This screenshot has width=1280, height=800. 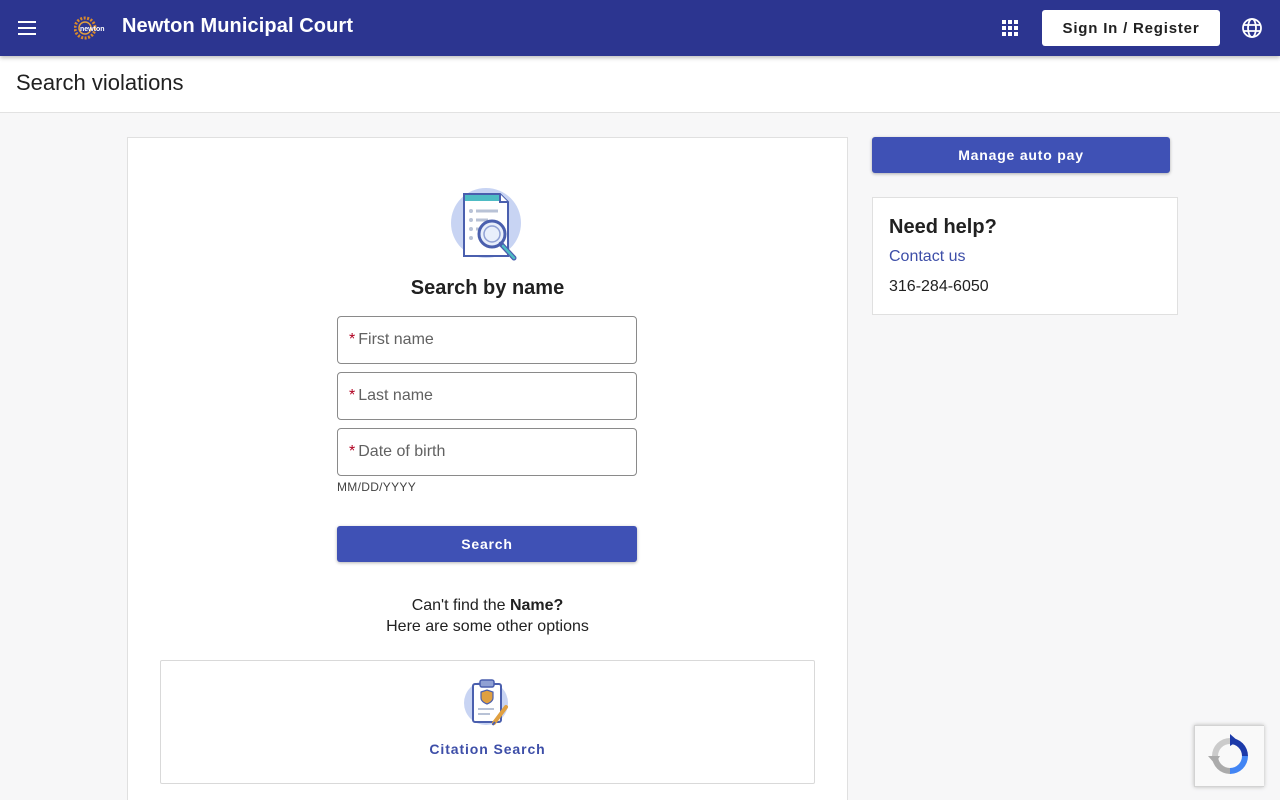 I want to click on cant-find-line: Can't find the Name?, so click(x=487, y=605).